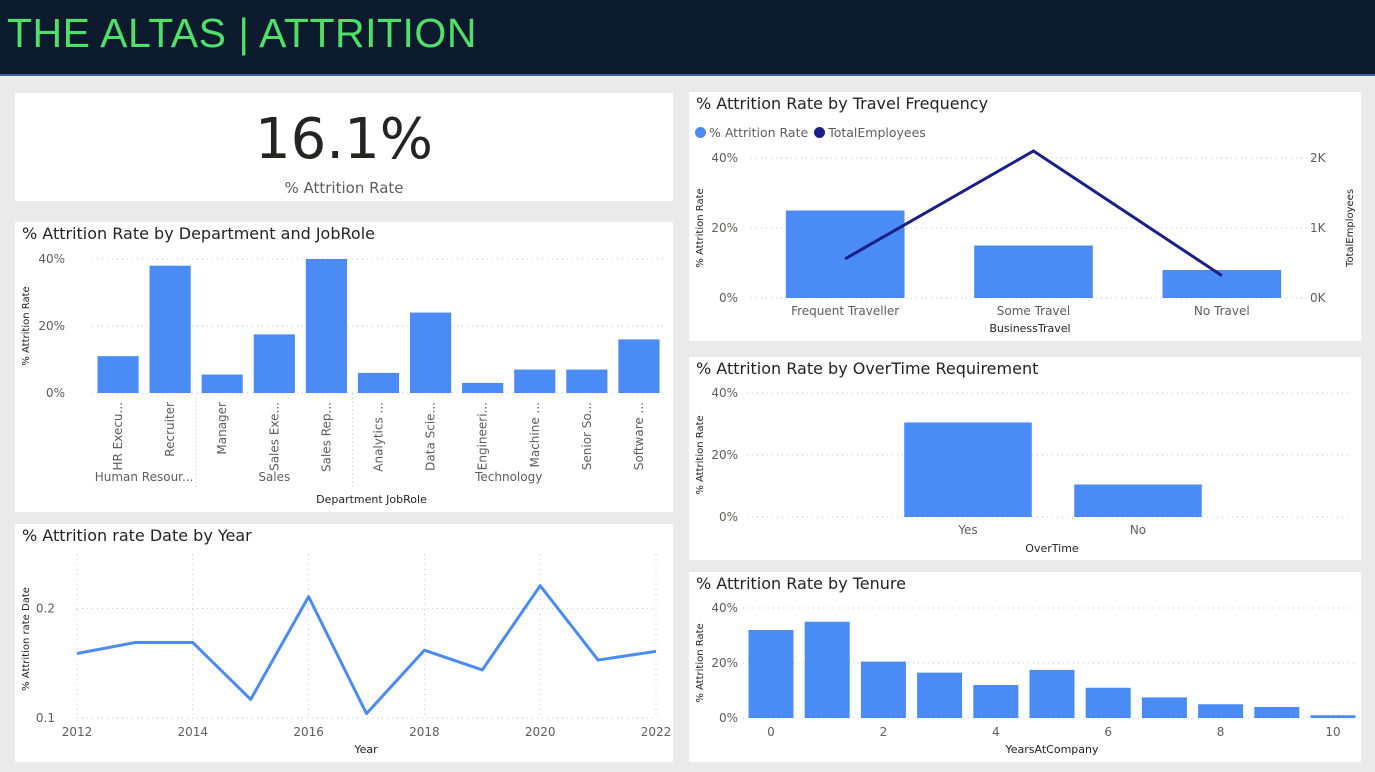 This screenshot has width=1375, height=772. I want to click on series-line, so click(366, 650).